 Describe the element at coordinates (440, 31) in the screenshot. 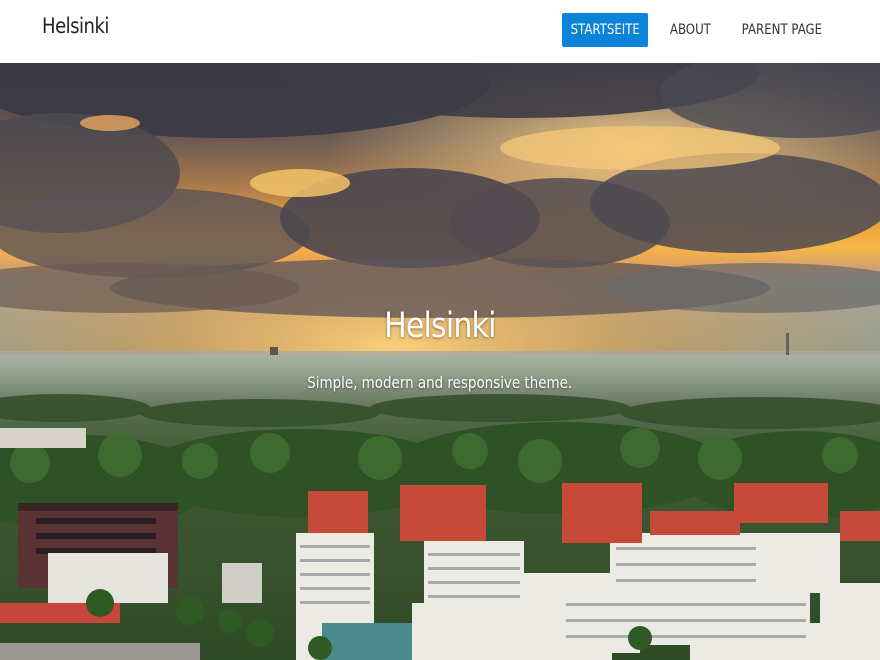

I see `site-header: Helsinki STARTSEITE ABOUT PARENT PAGE` at that location.